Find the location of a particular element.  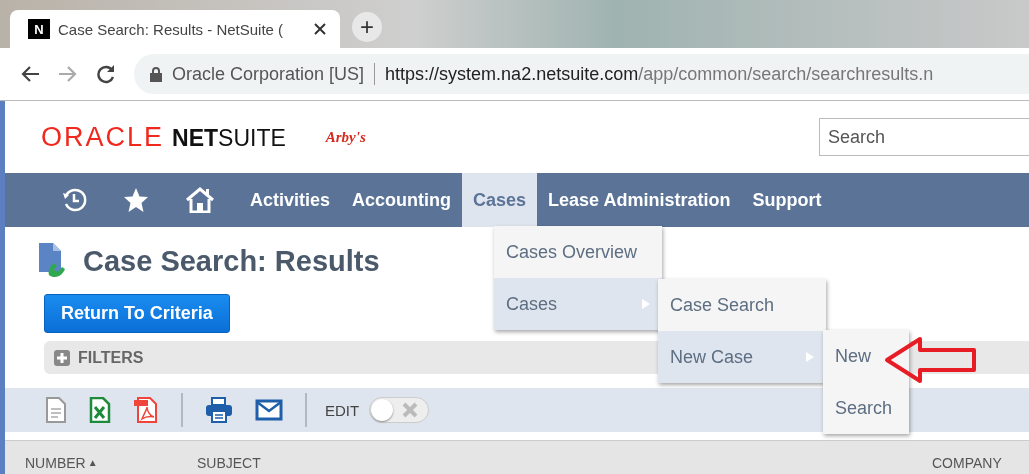

email-icon is located at coordinates (269, 410).